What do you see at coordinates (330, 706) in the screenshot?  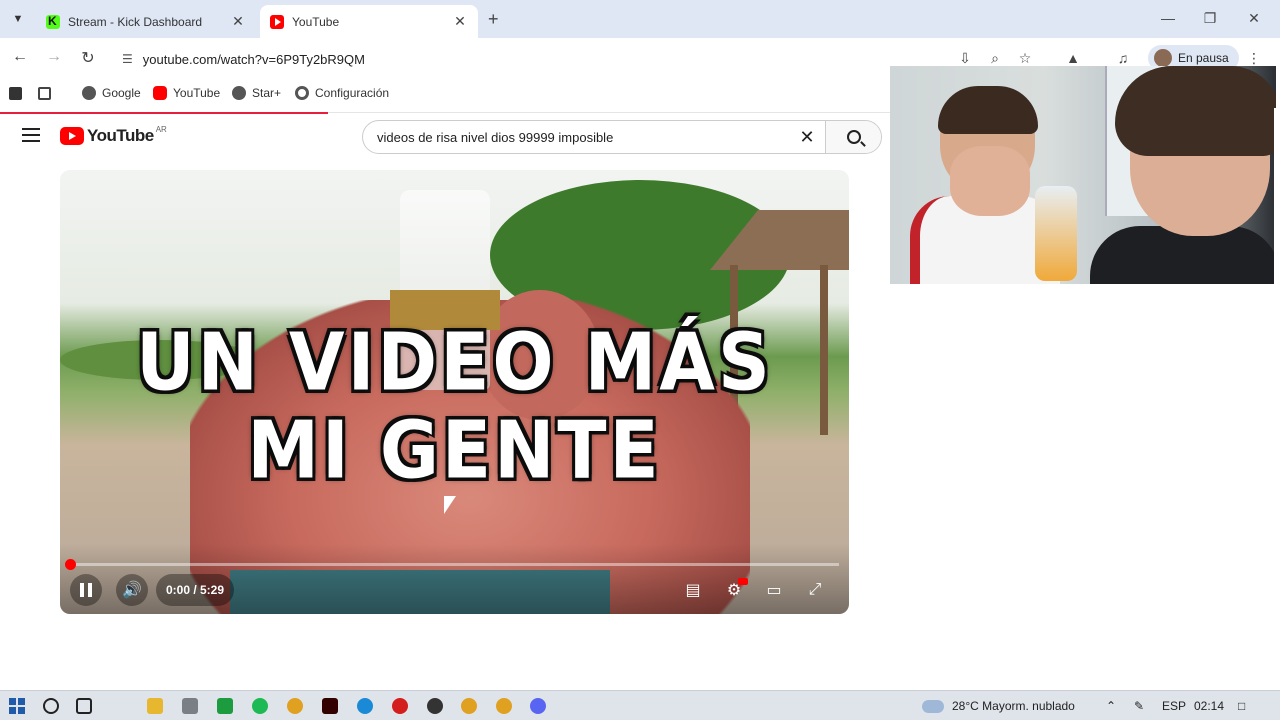 I see `illustrator-icon` at bounding box center [330, 706].